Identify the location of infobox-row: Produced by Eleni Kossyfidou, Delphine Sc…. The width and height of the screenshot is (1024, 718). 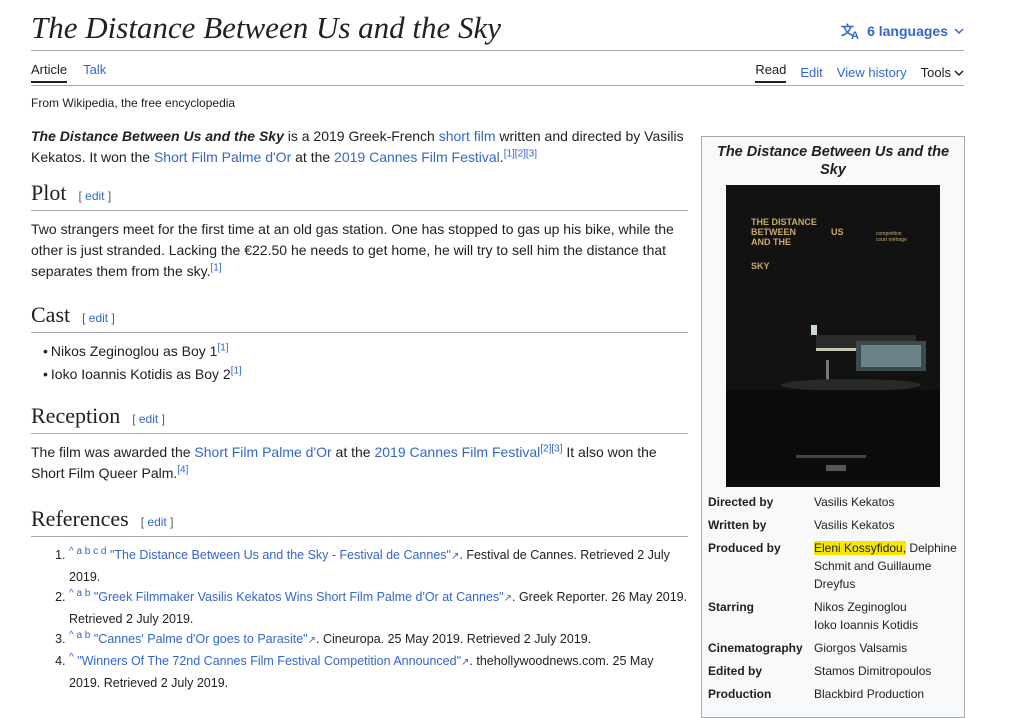
(834, 566).